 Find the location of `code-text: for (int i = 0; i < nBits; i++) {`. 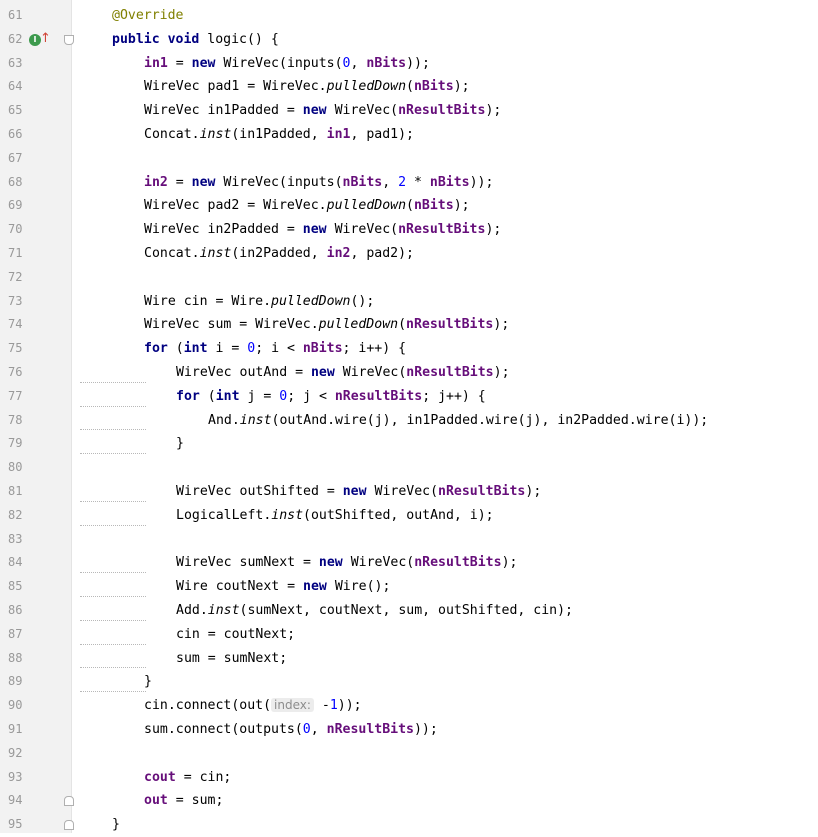

code-text: for (int i = 0; i < nBits; i++) { is located at coordinates (275, 349).